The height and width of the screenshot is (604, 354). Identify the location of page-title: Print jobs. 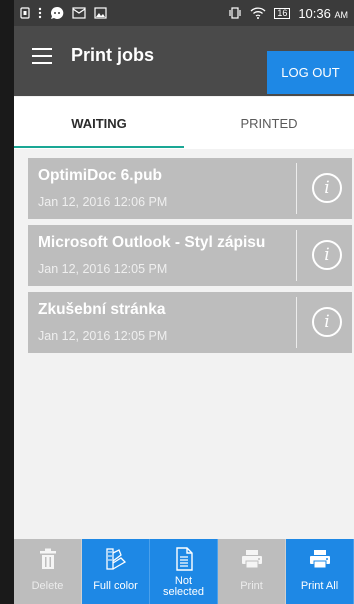
(113, 55).